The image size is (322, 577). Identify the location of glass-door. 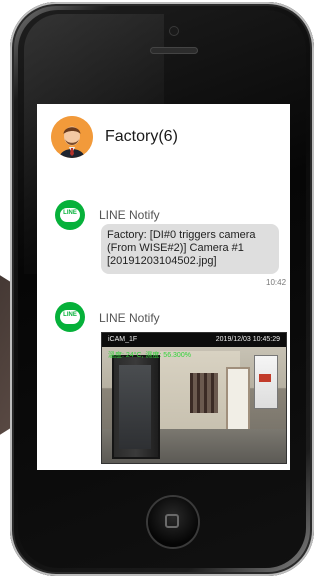
(136, 407).